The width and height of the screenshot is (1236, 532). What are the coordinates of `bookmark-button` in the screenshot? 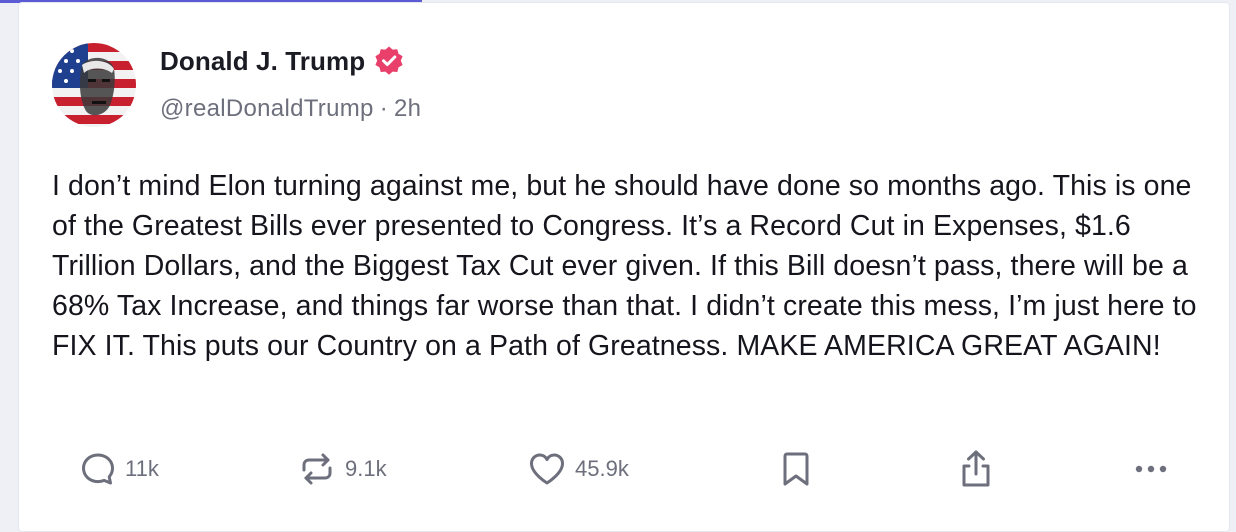 It's located at (796, 469).